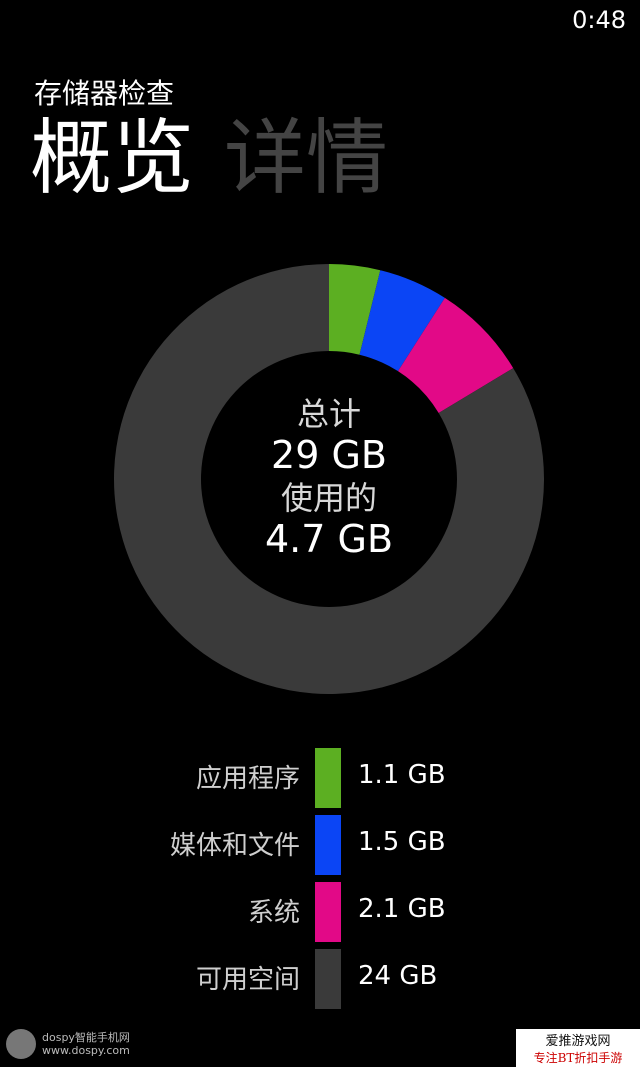 The width and height of the screenshot is (640, 1067). What do you see at coordinates (247, 779) in the screenshot?
I see `legend-label: 应用程序` at bounding box center [247, 779].